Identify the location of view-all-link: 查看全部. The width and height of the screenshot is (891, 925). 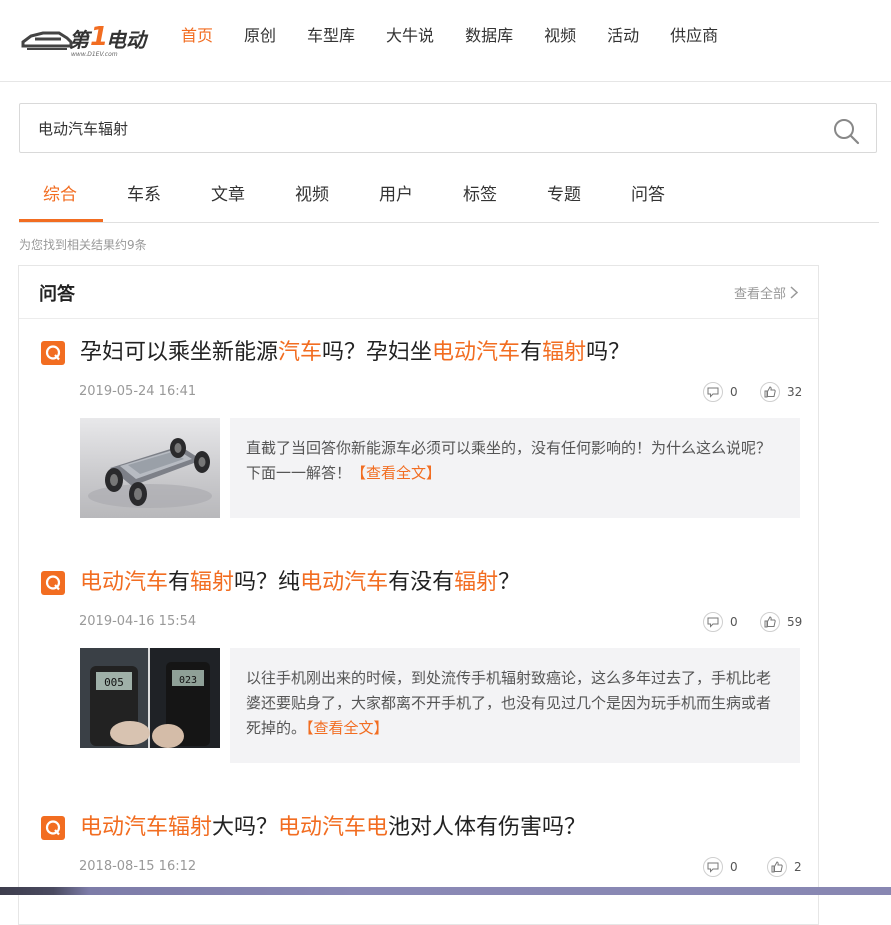
(766, 292).